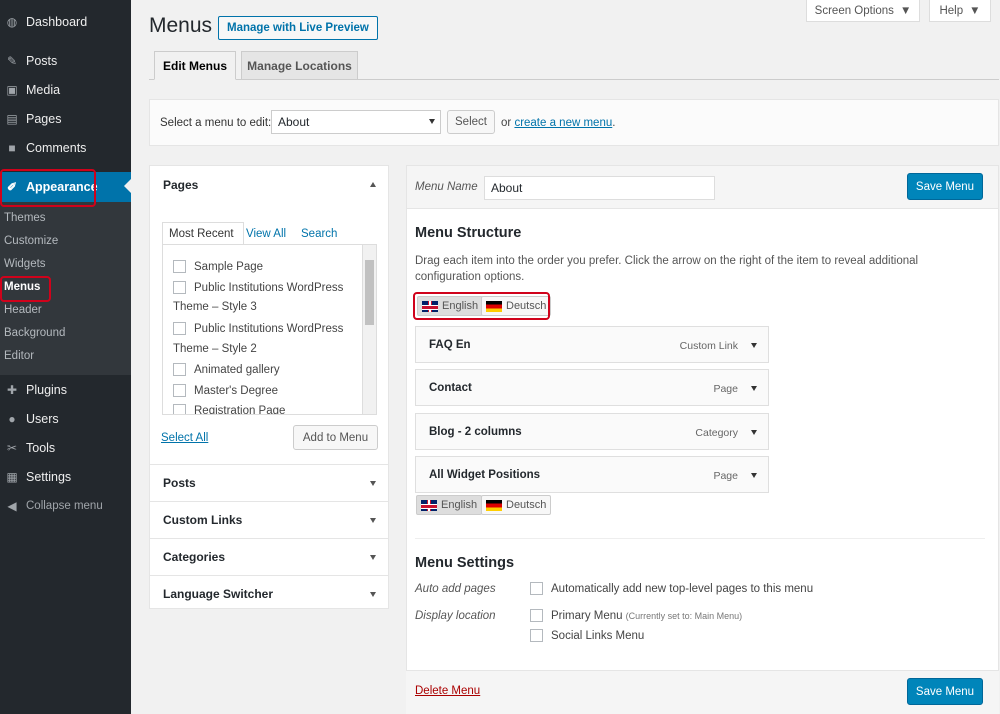 The height and width of the screenshot is (714, 1000). I want to click on tab-most-recent: Most Recent, so click(201, 234).